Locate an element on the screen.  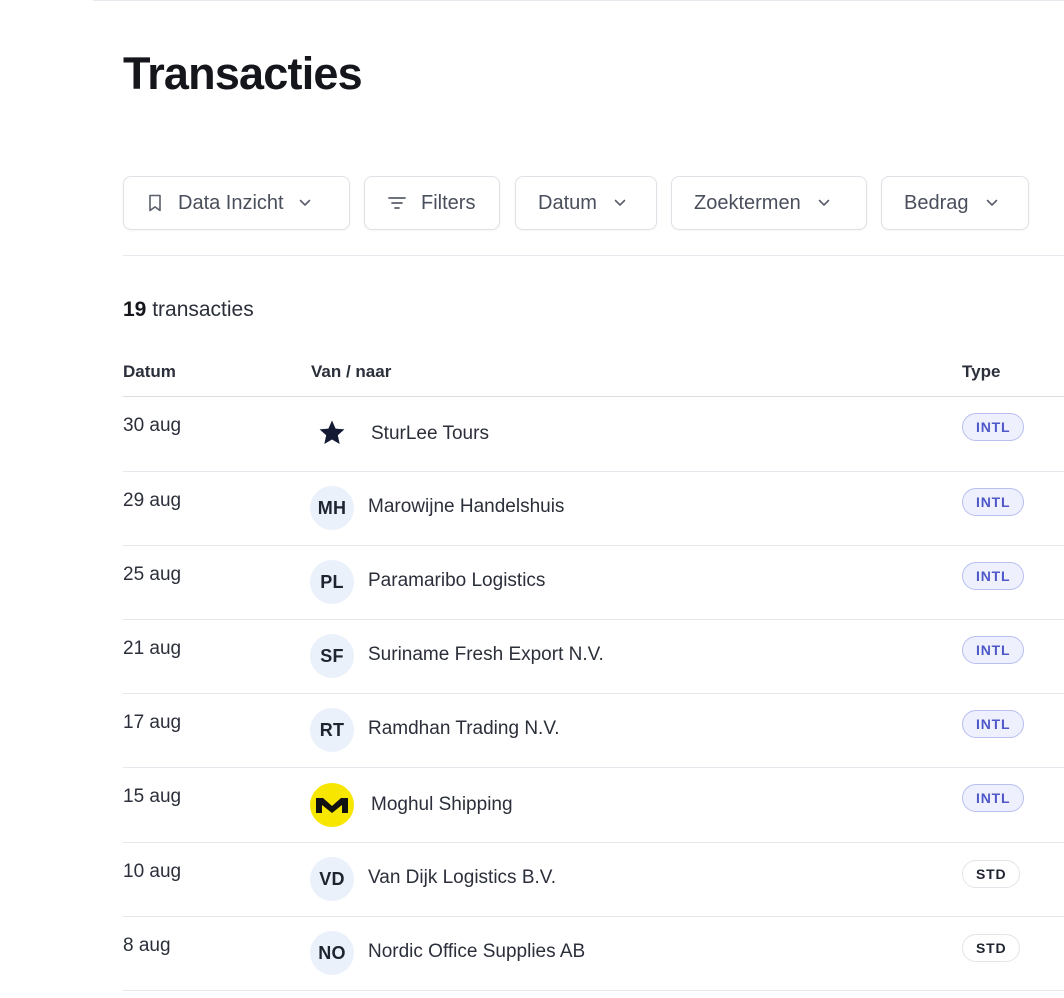
top-divider is located at coordinates (578, 0).